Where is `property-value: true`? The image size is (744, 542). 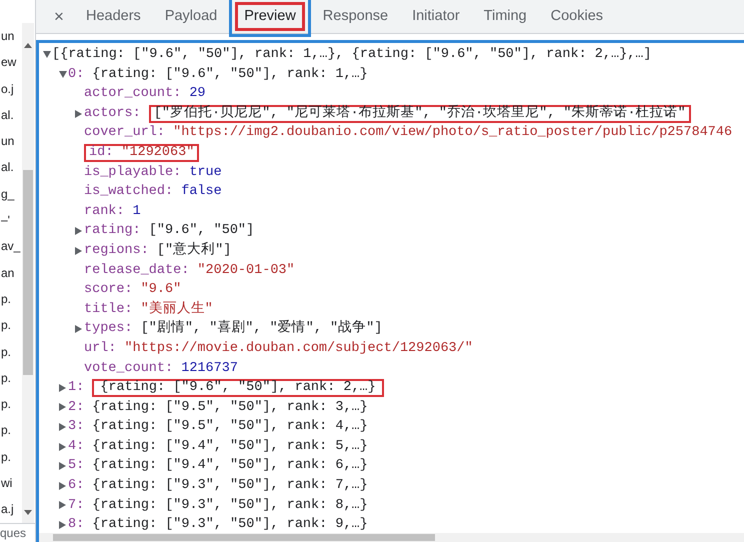 property-value: true is located at coordinates (205, 173).